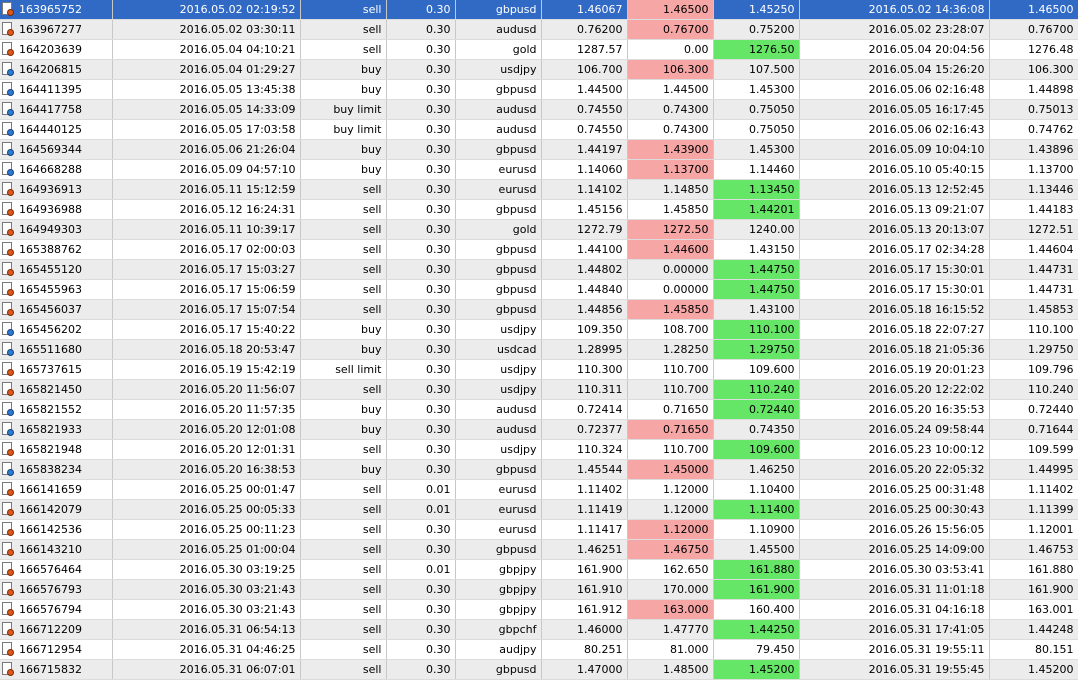  I want to click on open-time-cell: 2016.05.20 16:38:53, so click(206, 469).